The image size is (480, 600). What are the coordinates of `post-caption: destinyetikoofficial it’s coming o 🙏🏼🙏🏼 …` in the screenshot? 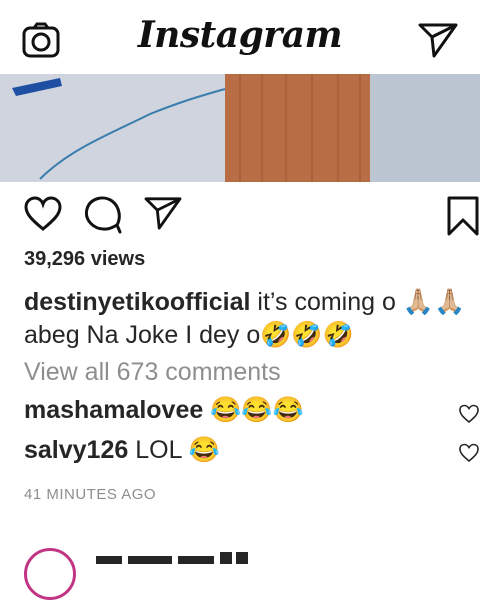 It's located at (250, 319).